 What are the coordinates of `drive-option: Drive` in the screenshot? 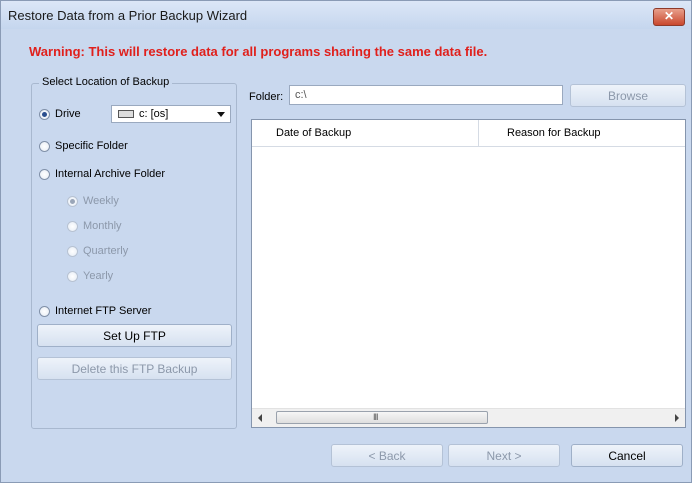 It's located at (60, 114).